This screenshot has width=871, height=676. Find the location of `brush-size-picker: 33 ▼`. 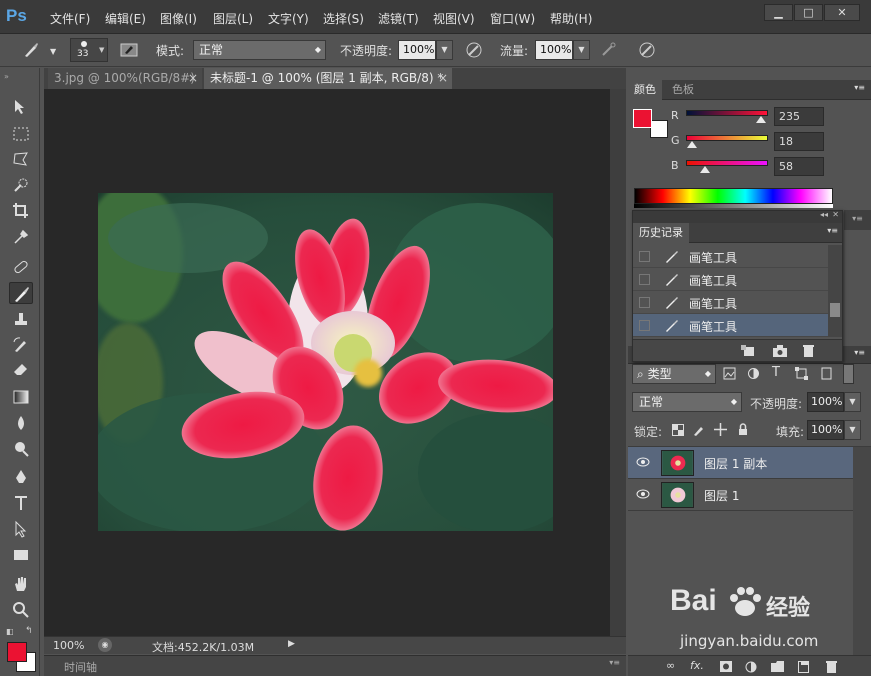

brush-size-picker: 33 ▼ is located at coordinates (89, 50).